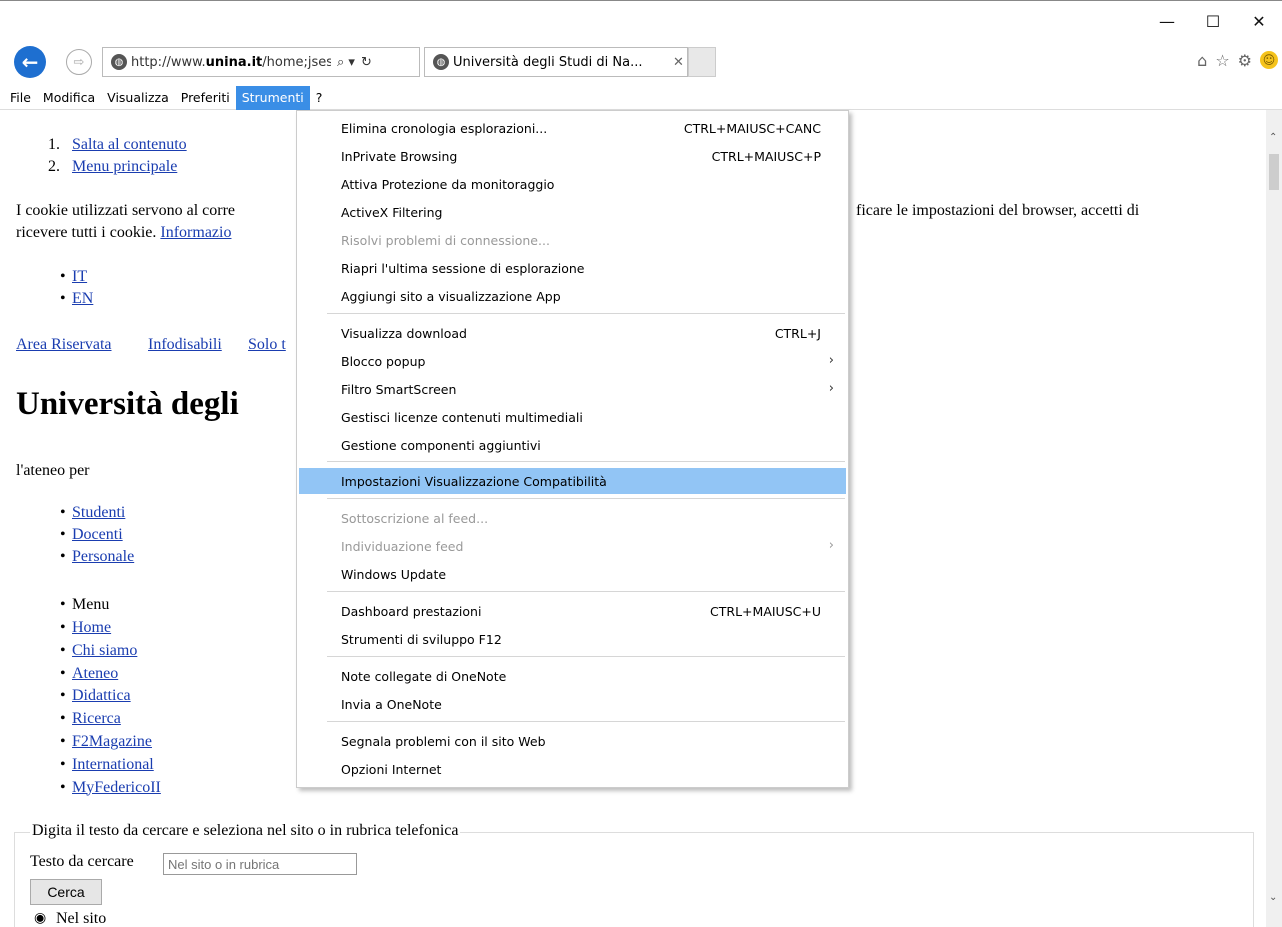  Describe the element at coordinates (1259, 21) in the screenshot. I see `close-button: ✕` at that location.